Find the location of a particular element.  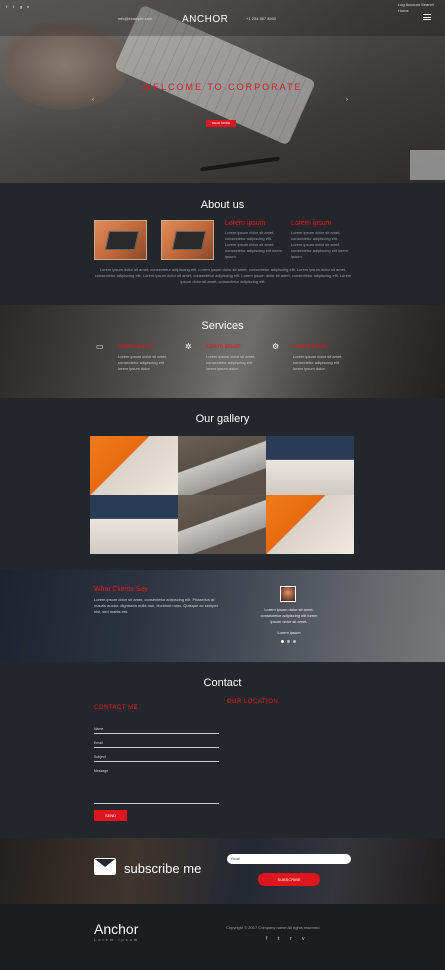

contact-title: Contact is located at coordinates (222, 683).